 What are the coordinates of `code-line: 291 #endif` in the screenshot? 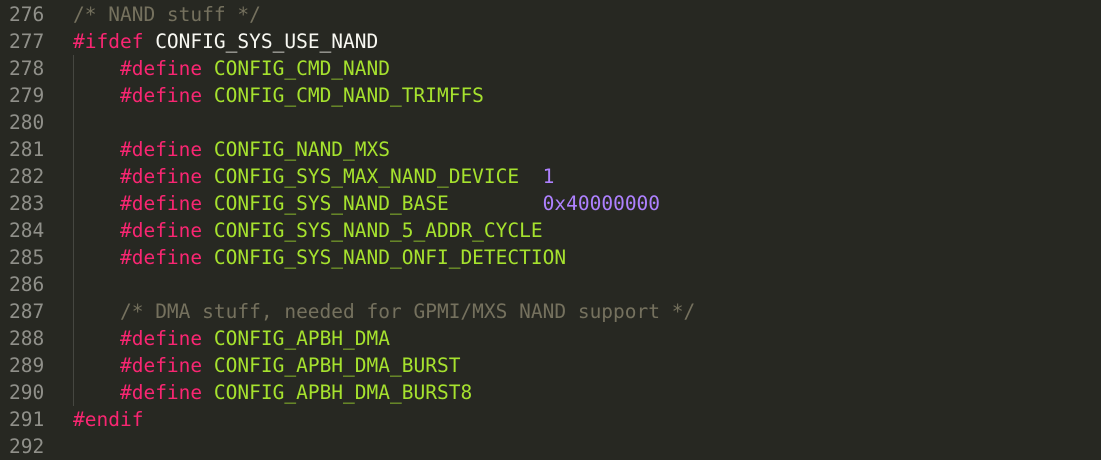 It's located at (550, 419).